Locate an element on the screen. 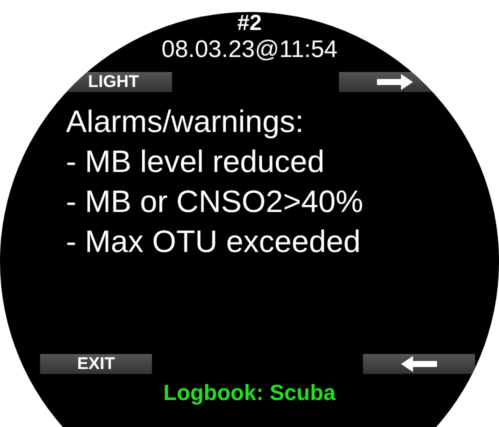 The height and width of the screenshot is (427, 499). exit-softkey: EXIT is located at coordinates (96, 364).